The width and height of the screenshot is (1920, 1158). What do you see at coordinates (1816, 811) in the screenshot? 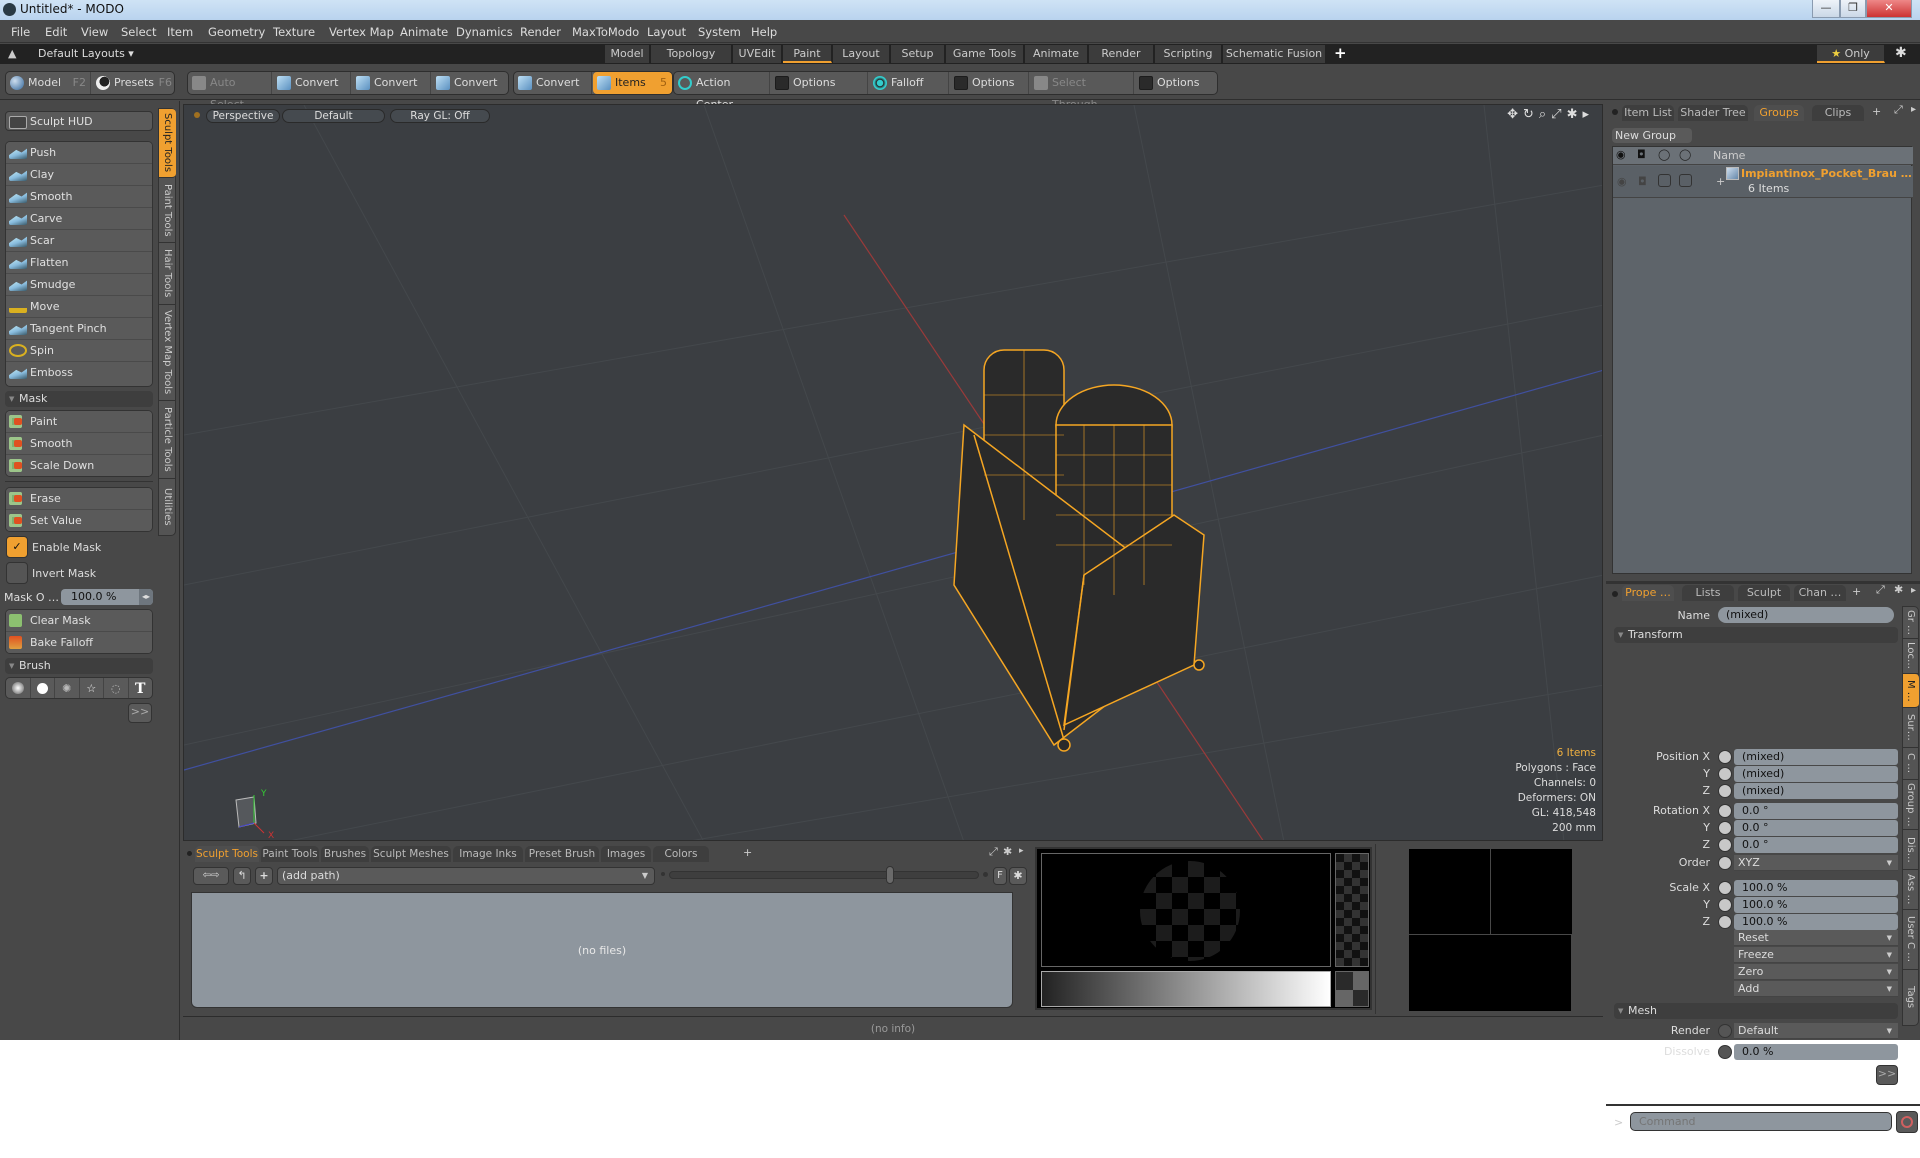
I see `rotation-x-field: 0.0 °` at bounding box center [1816, 811].